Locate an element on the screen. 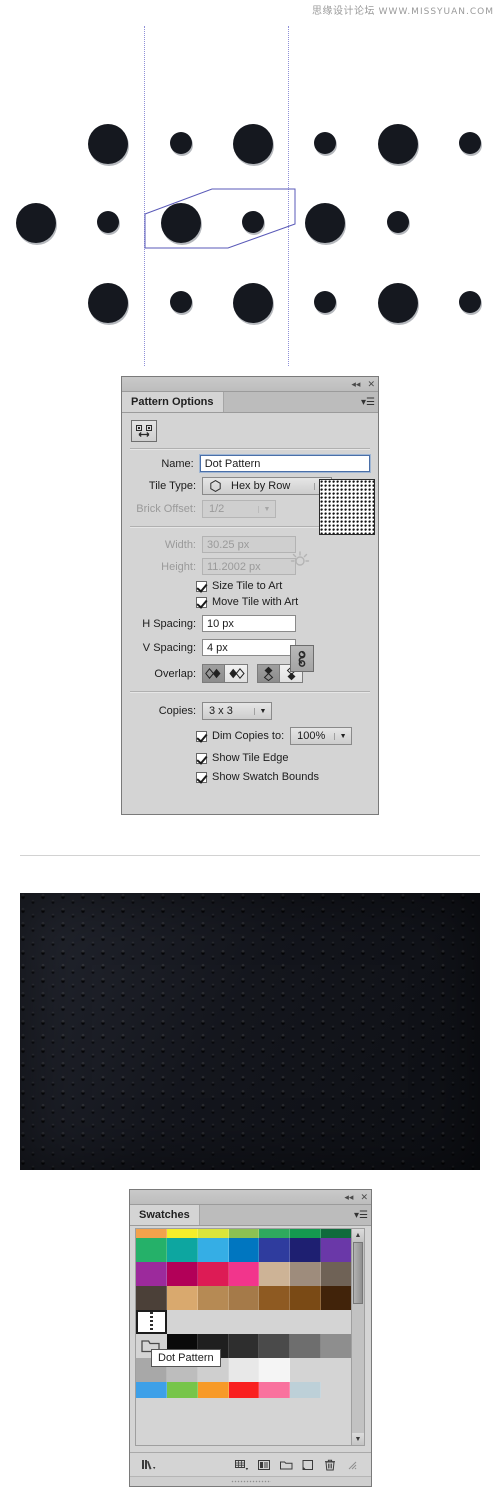 The image size is (500, 1507). swatch-scrollbar: ▲ ▼ is located at coordinates (358, 1337).